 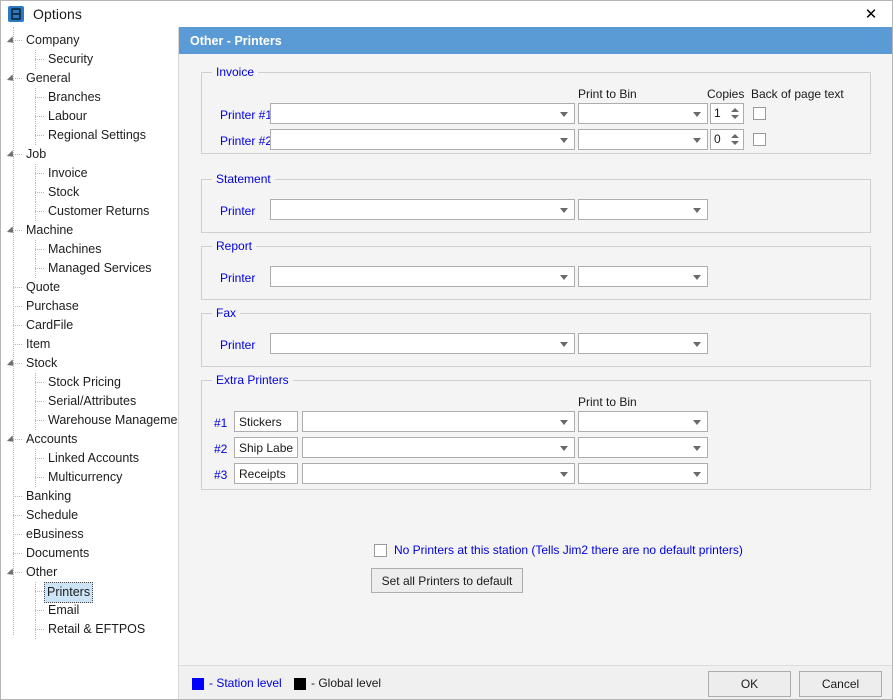 What do you see at coordinates (759, 113) in the screenshot?
I see `invoice-printer1-back-of-page-checkbox` at bounding box center [759, 113].